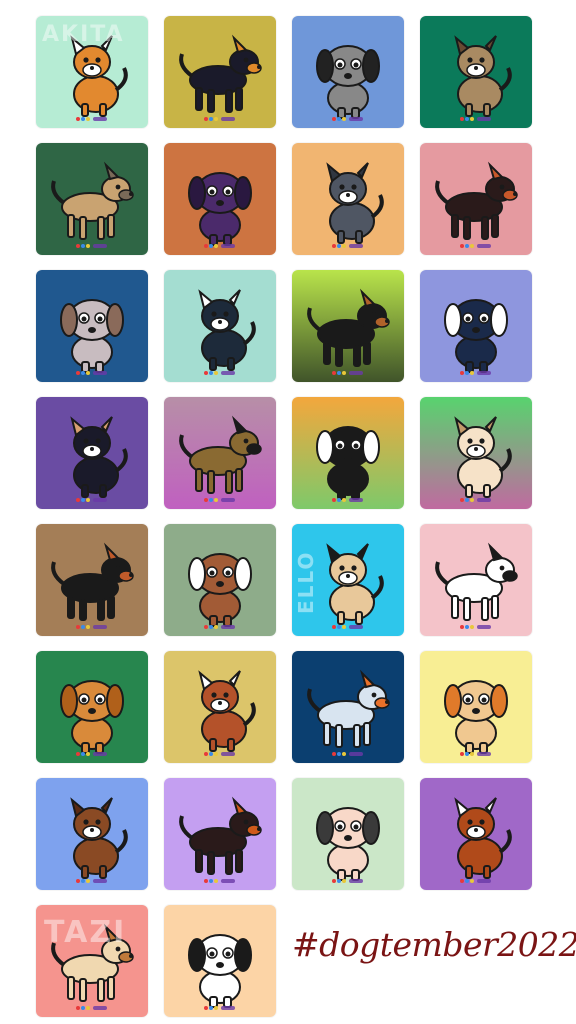 The image size is (576, 1024). What do you see at coordinates (306, 582) in the screenshot?
I see `tile-watermark-label: ELLO` at bounding box center [306, 582].